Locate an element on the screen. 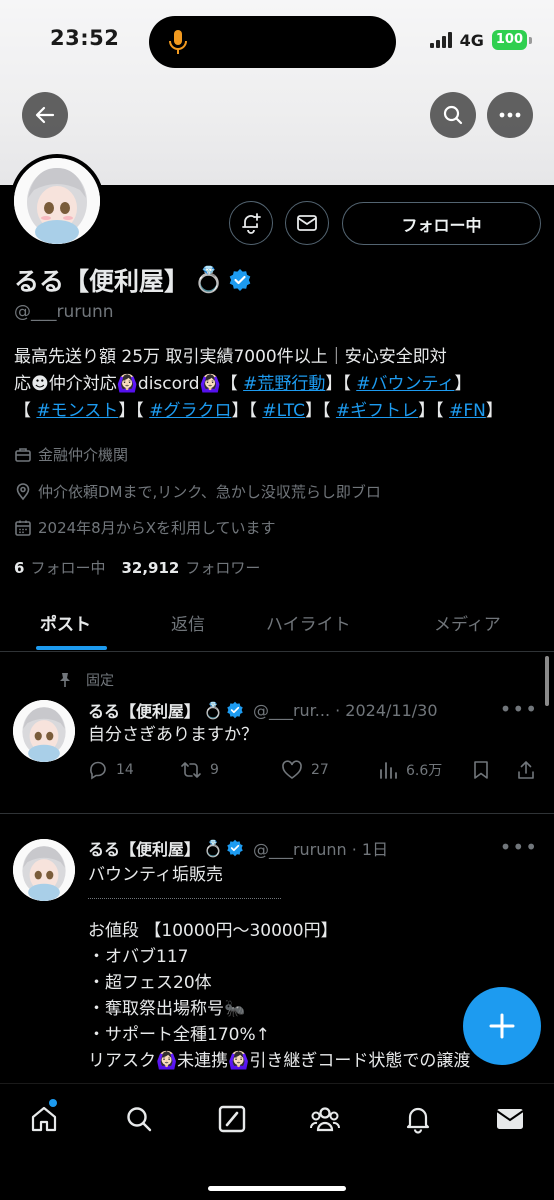  message-button is located at coordinates (307, 223).